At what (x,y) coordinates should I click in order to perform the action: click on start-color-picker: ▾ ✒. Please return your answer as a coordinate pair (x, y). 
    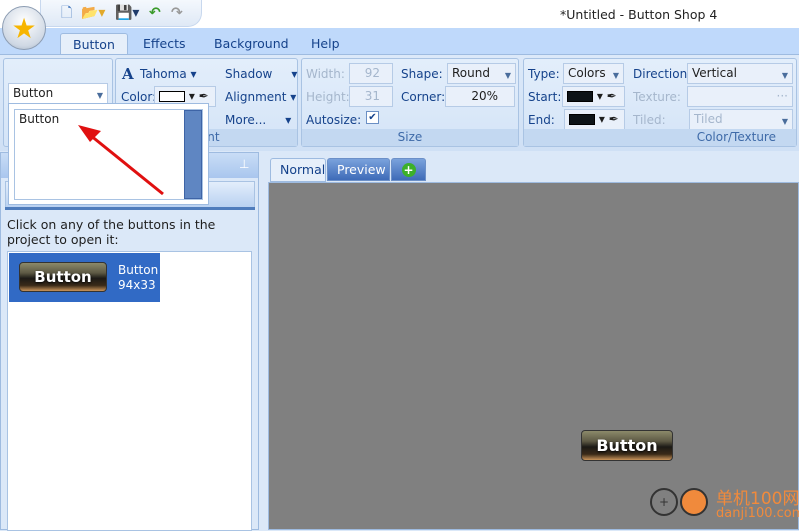
    Looking at the image, I should click on (593, 96).